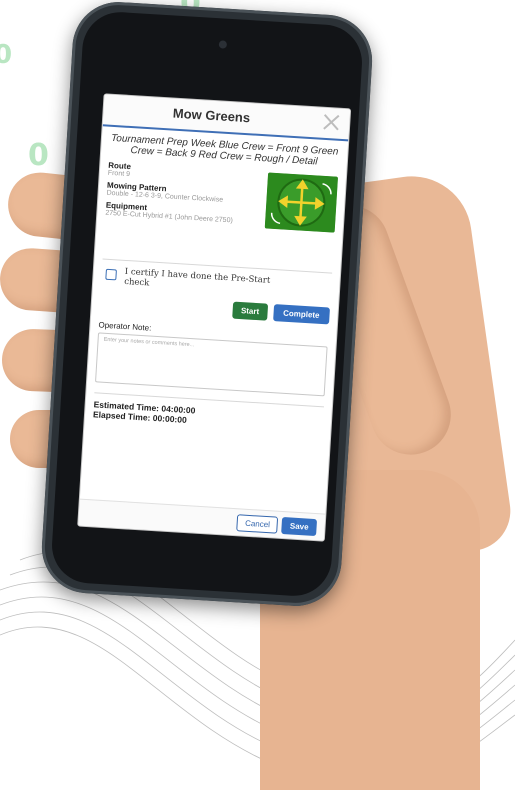 Image resolution: width=515 pixels, height=790 pixels. What do you see at coordinates (301, 202) in the screenshot?
I see `mowing-pattern-diagram` at bounding box center [301, 202].